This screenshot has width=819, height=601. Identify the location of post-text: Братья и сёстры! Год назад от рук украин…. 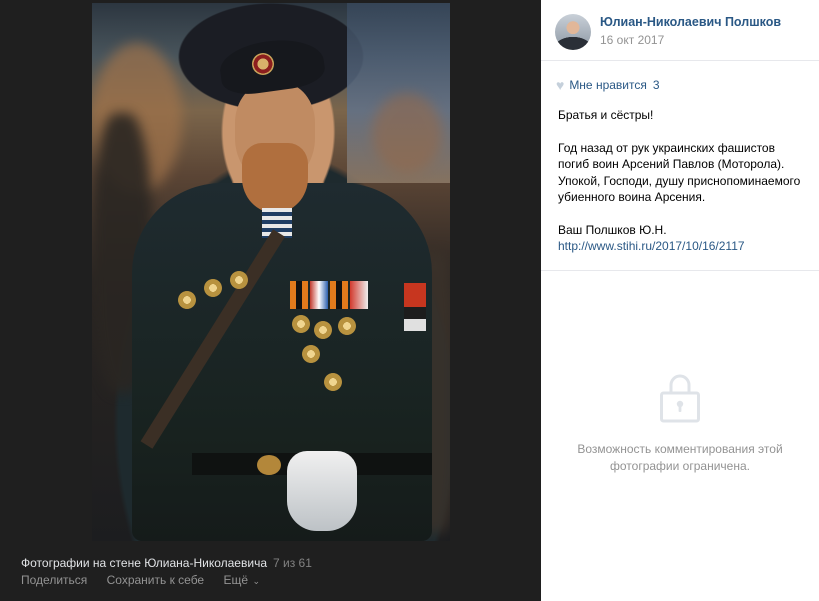
(683, 189).